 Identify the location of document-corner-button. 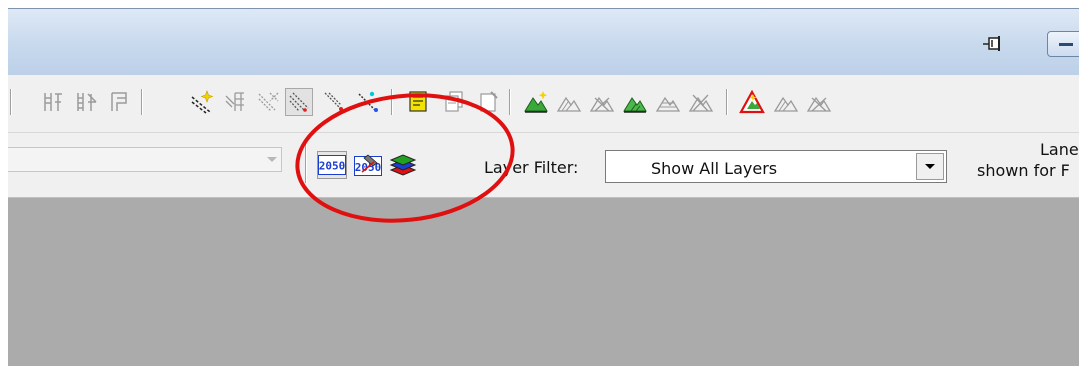
(489, 102).